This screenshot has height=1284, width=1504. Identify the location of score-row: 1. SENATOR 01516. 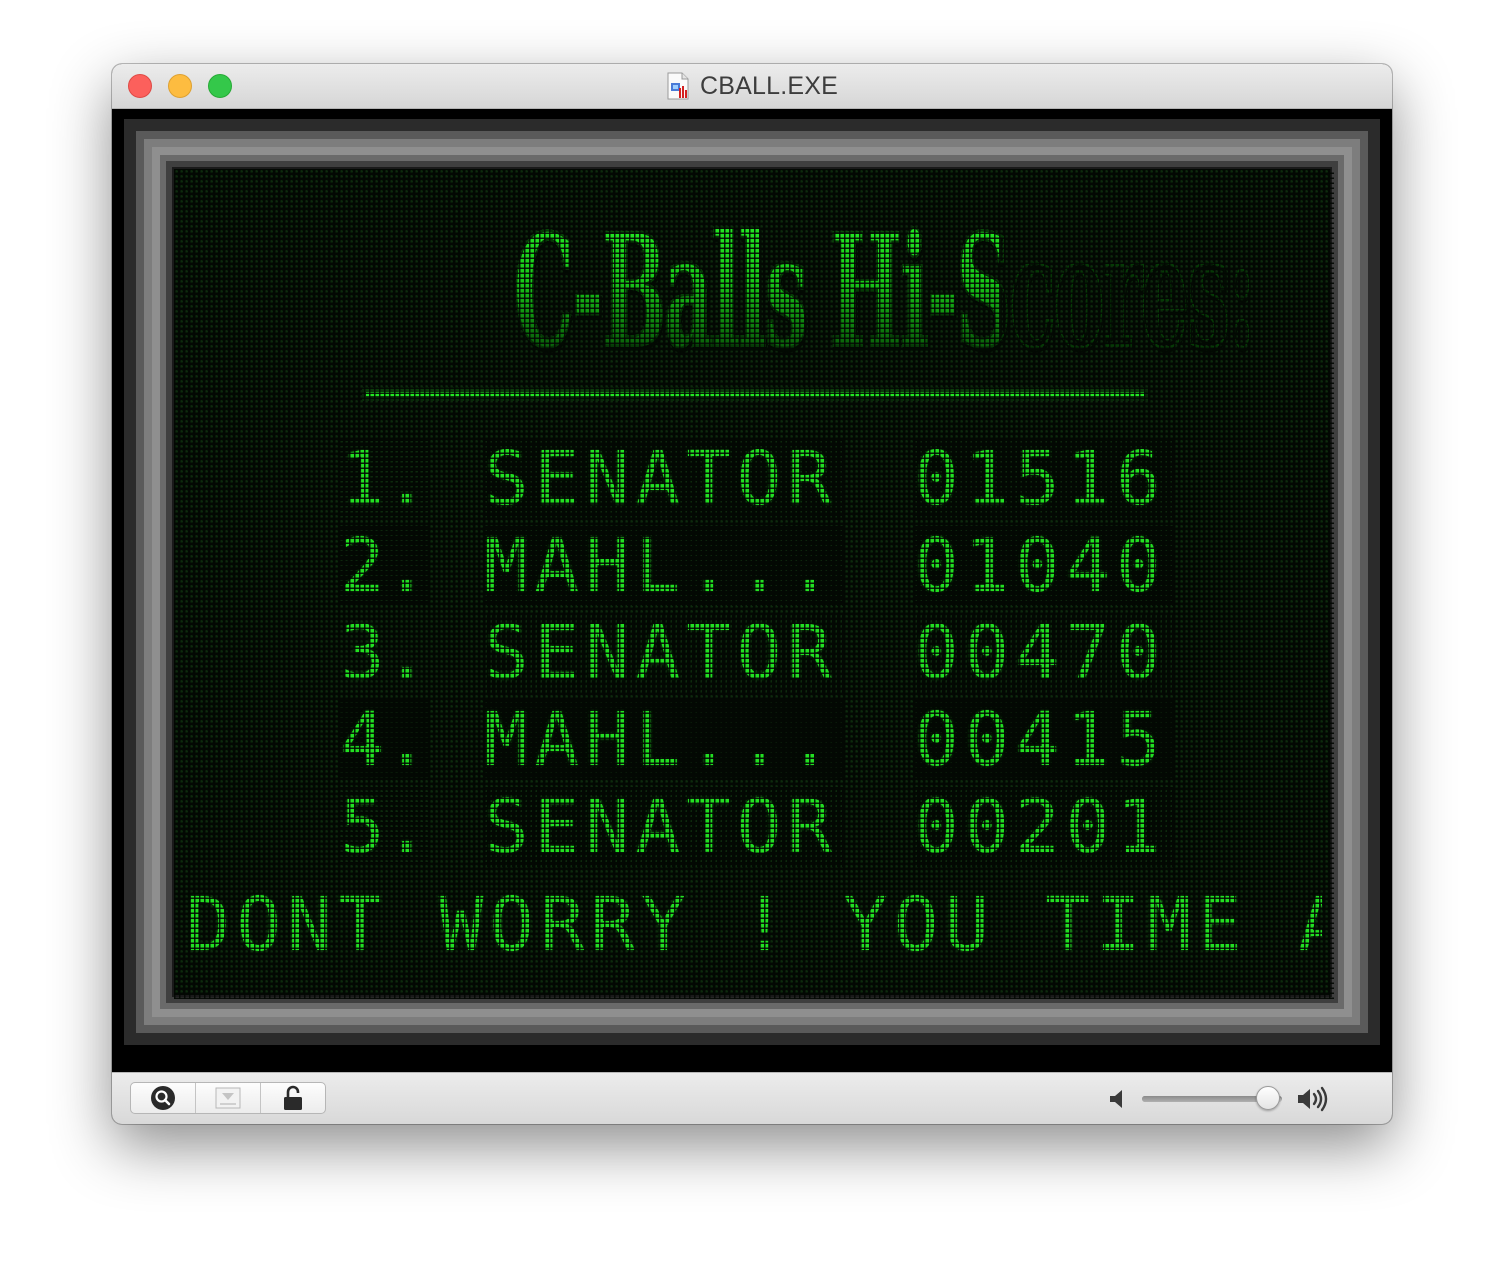
(754, 479).